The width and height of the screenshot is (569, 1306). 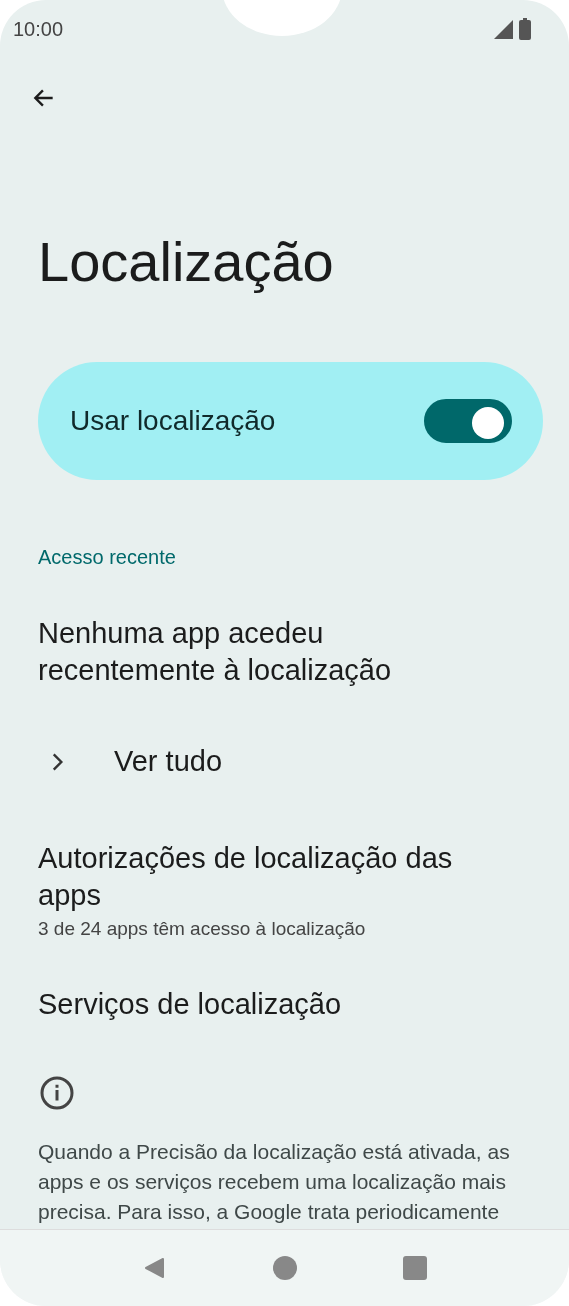 What do you see at coordinates (503, 29) in the screenshot?
I see `signal-icon` at bounding box center [503, 29].